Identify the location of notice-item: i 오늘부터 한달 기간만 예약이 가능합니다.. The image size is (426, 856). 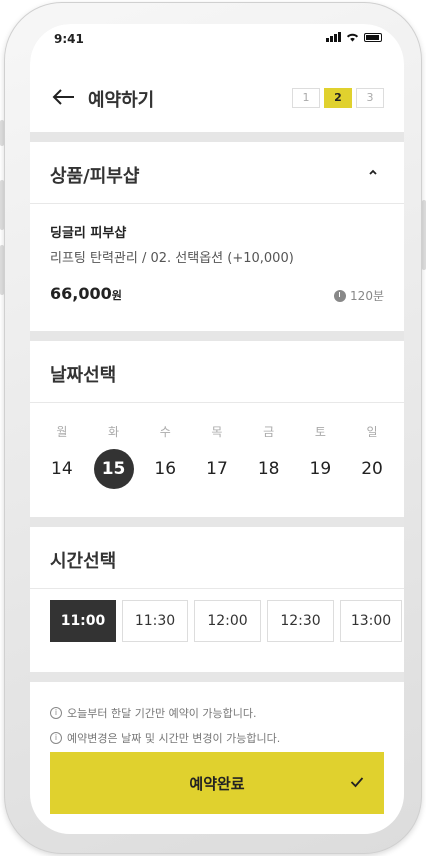
(165, 712).